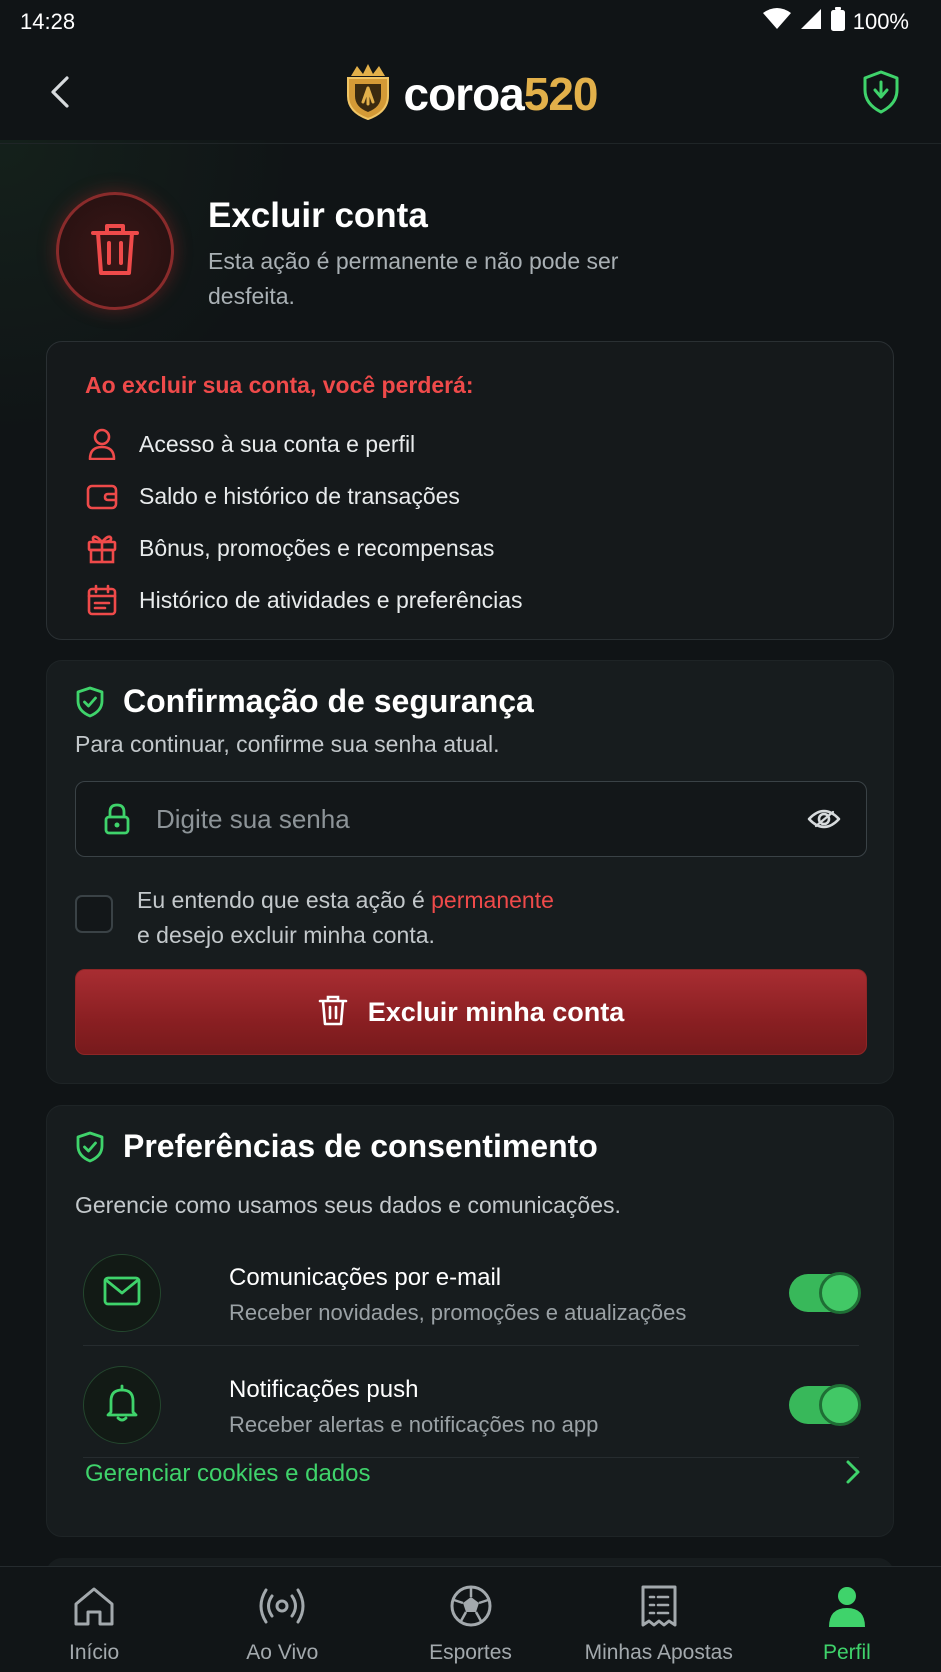 This screenshot has height=1672, width=941. I want to click on password-input, so click(480, 819).